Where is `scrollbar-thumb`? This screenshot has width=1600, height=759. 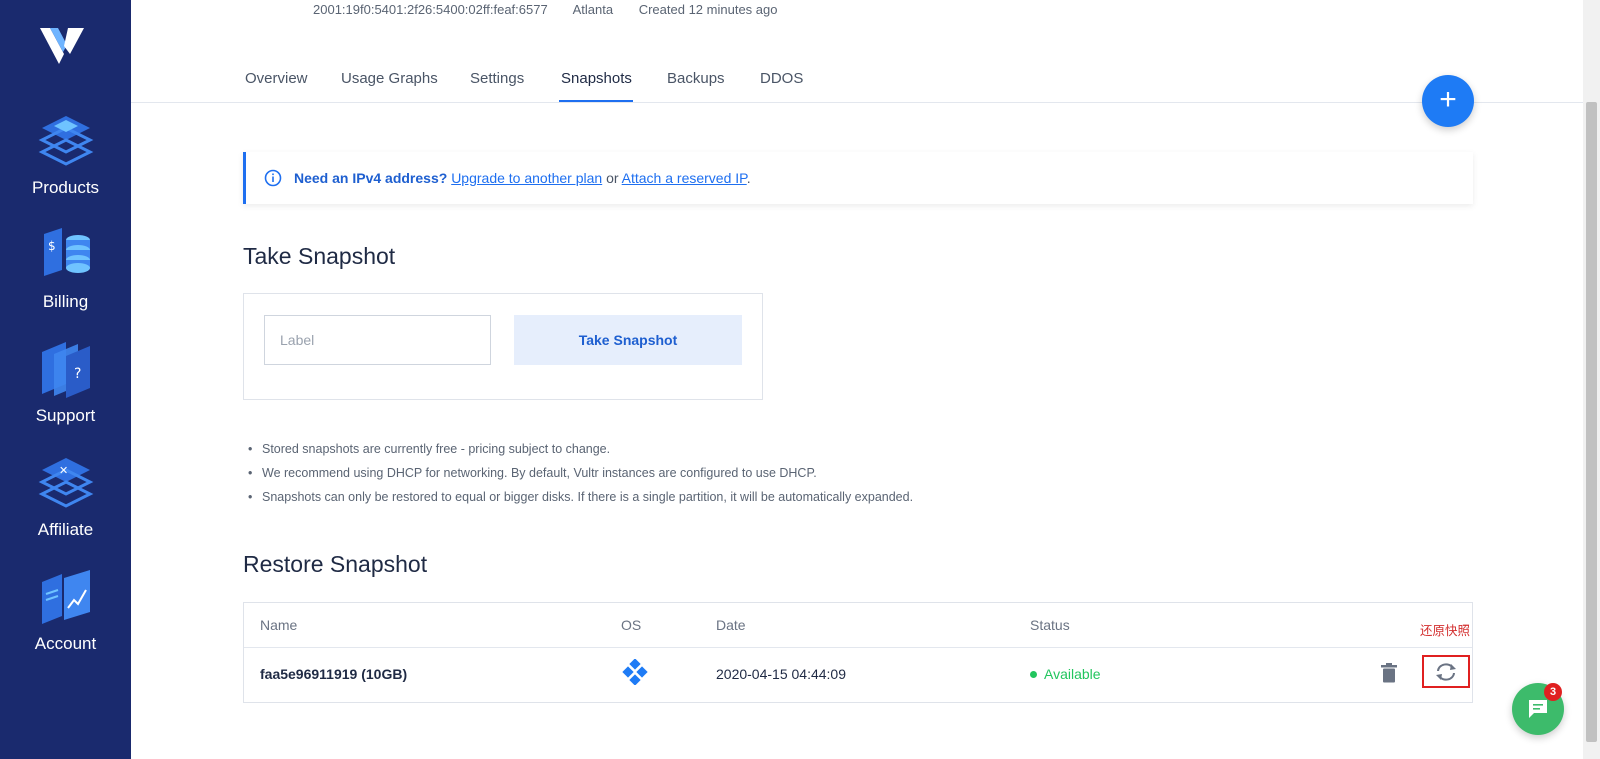 scrollbar-thumb is located at coordinates (1591, 422).